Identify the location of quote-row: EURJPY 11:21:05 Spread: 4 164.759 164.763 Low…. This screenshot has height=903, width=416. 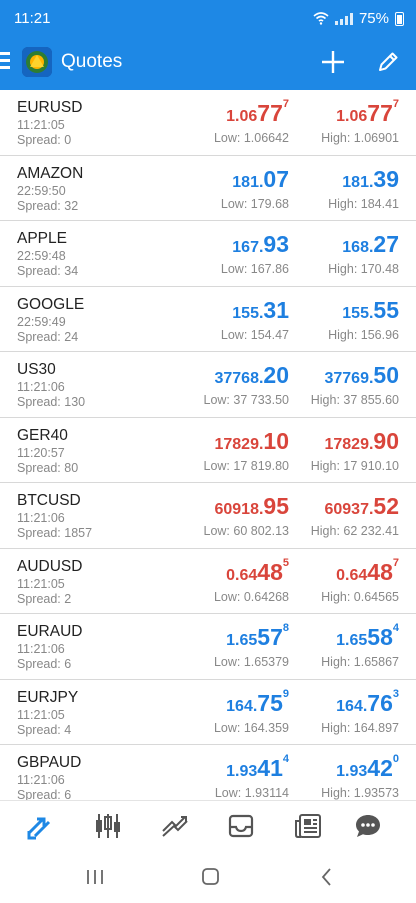
(208, 712).